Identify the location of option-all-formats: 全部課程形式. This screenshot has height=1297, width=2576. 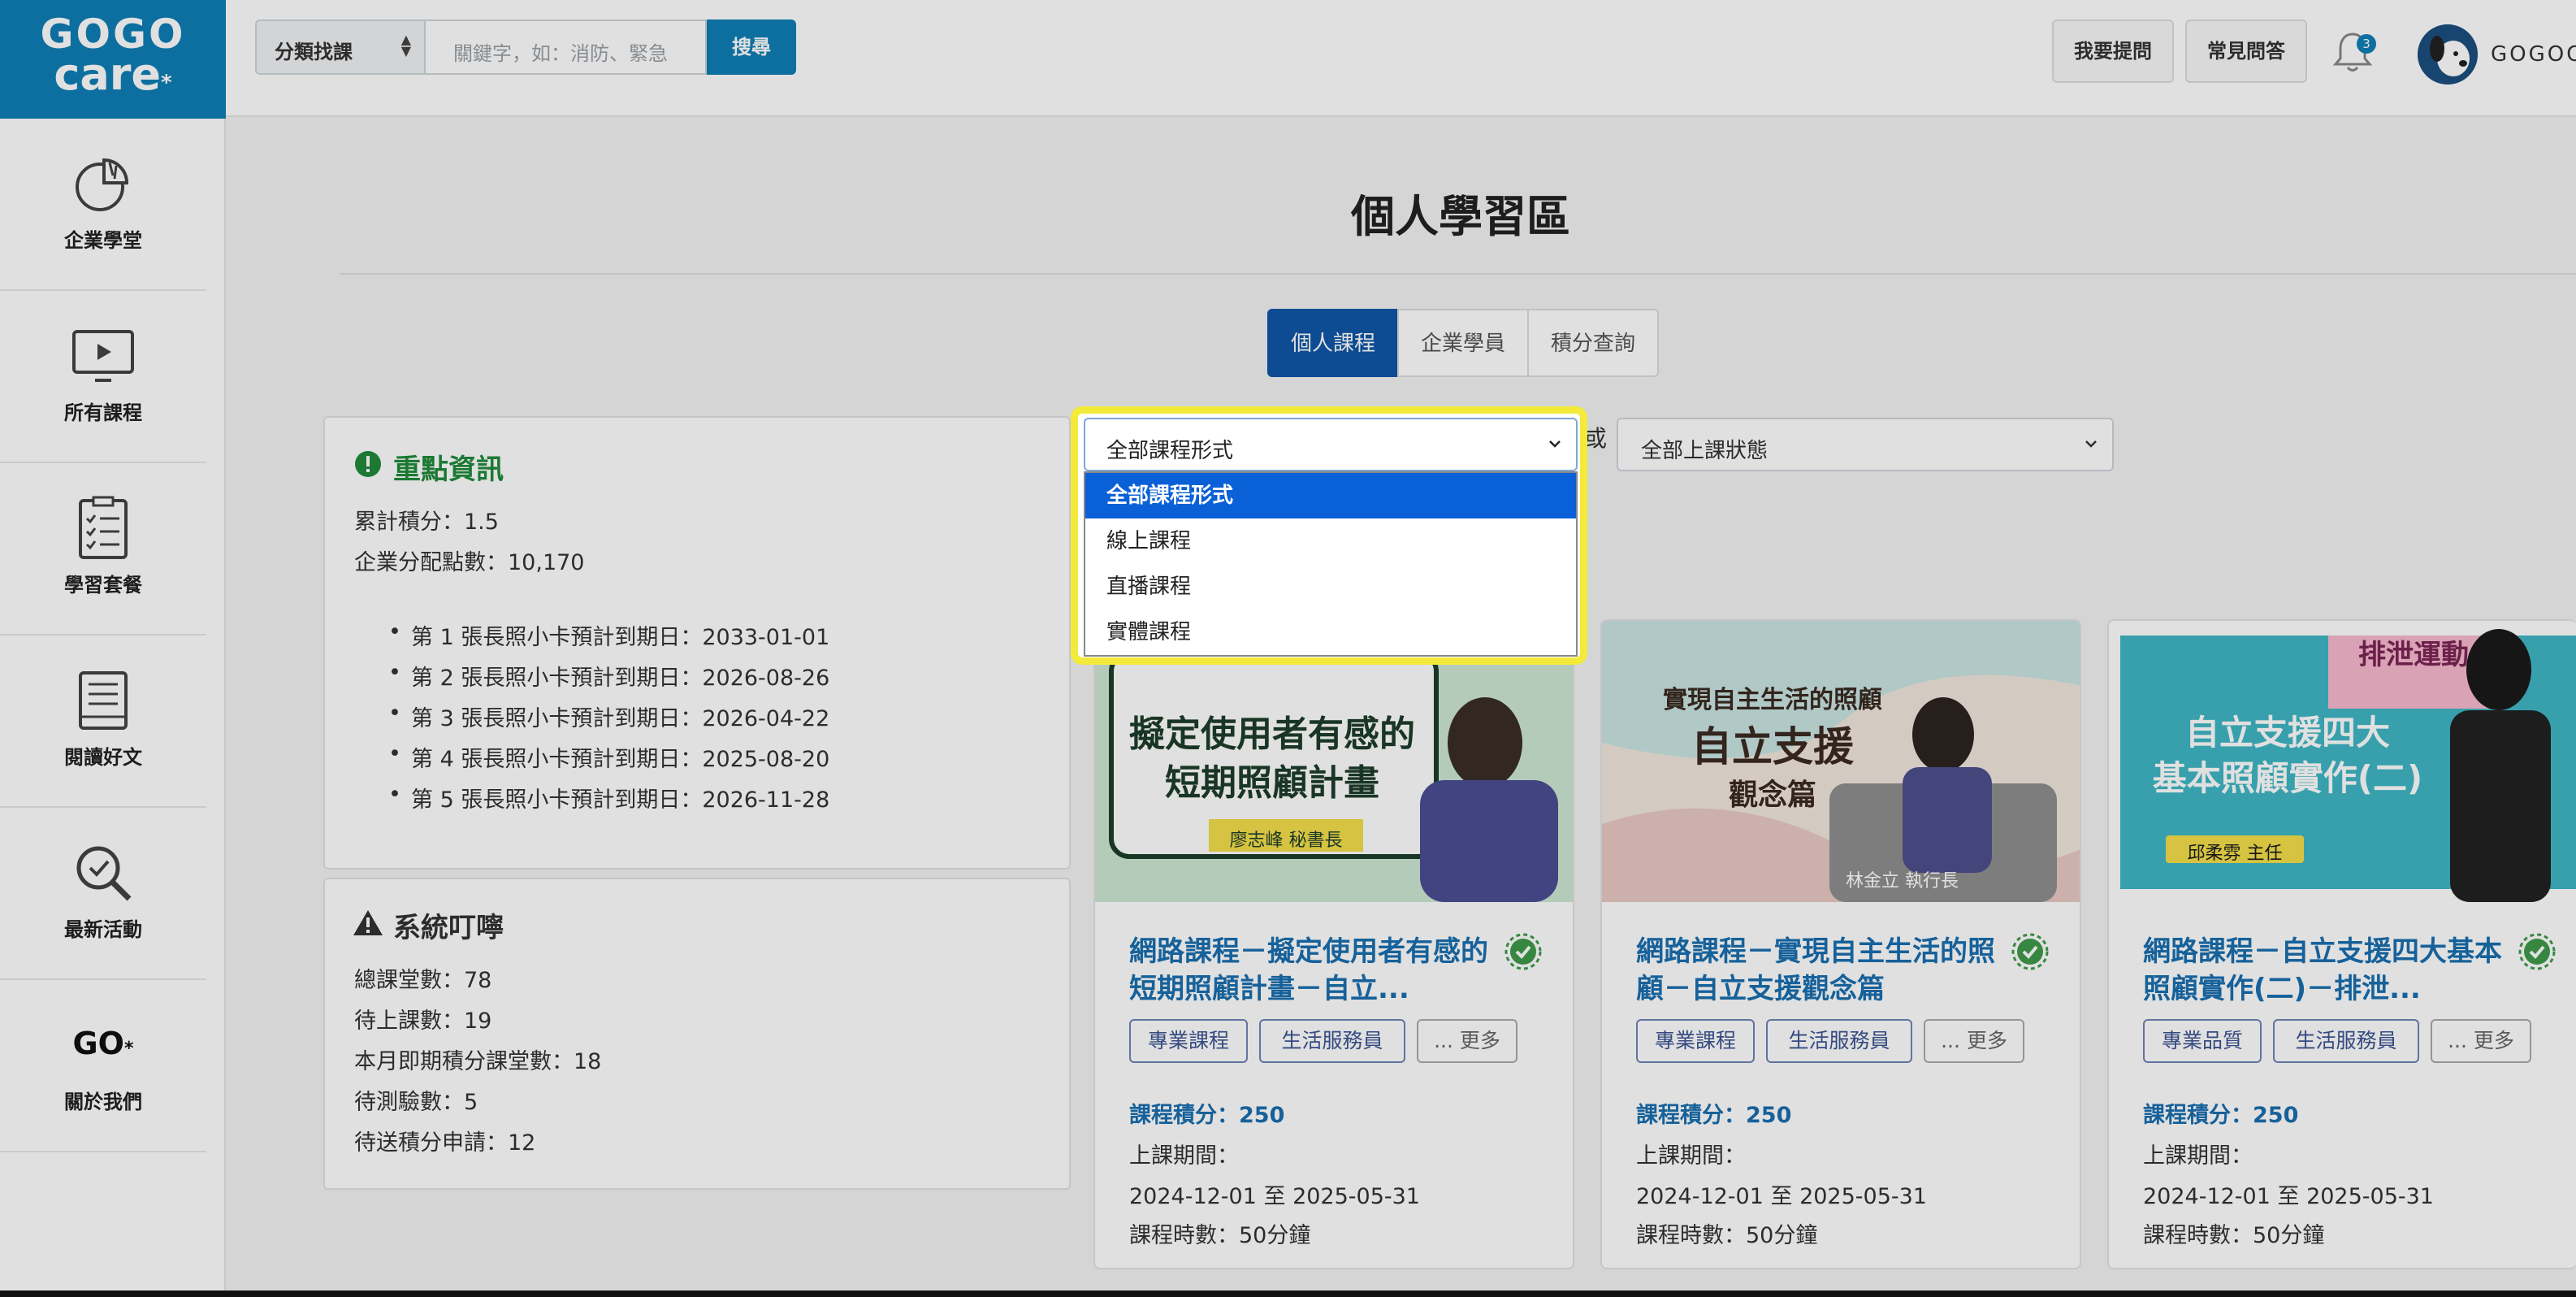
(1330, 496).